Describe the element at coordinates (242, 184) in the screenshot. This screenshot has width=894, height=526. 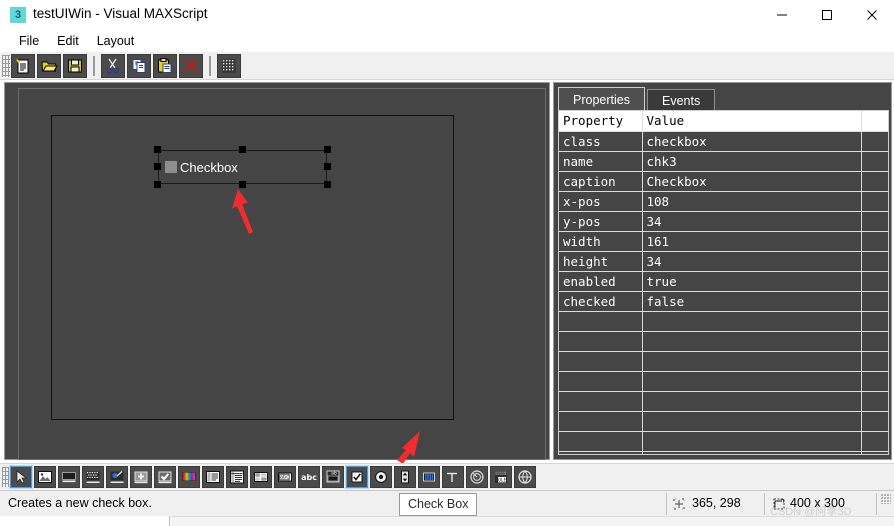
I see `selection-handle-s` at that location.